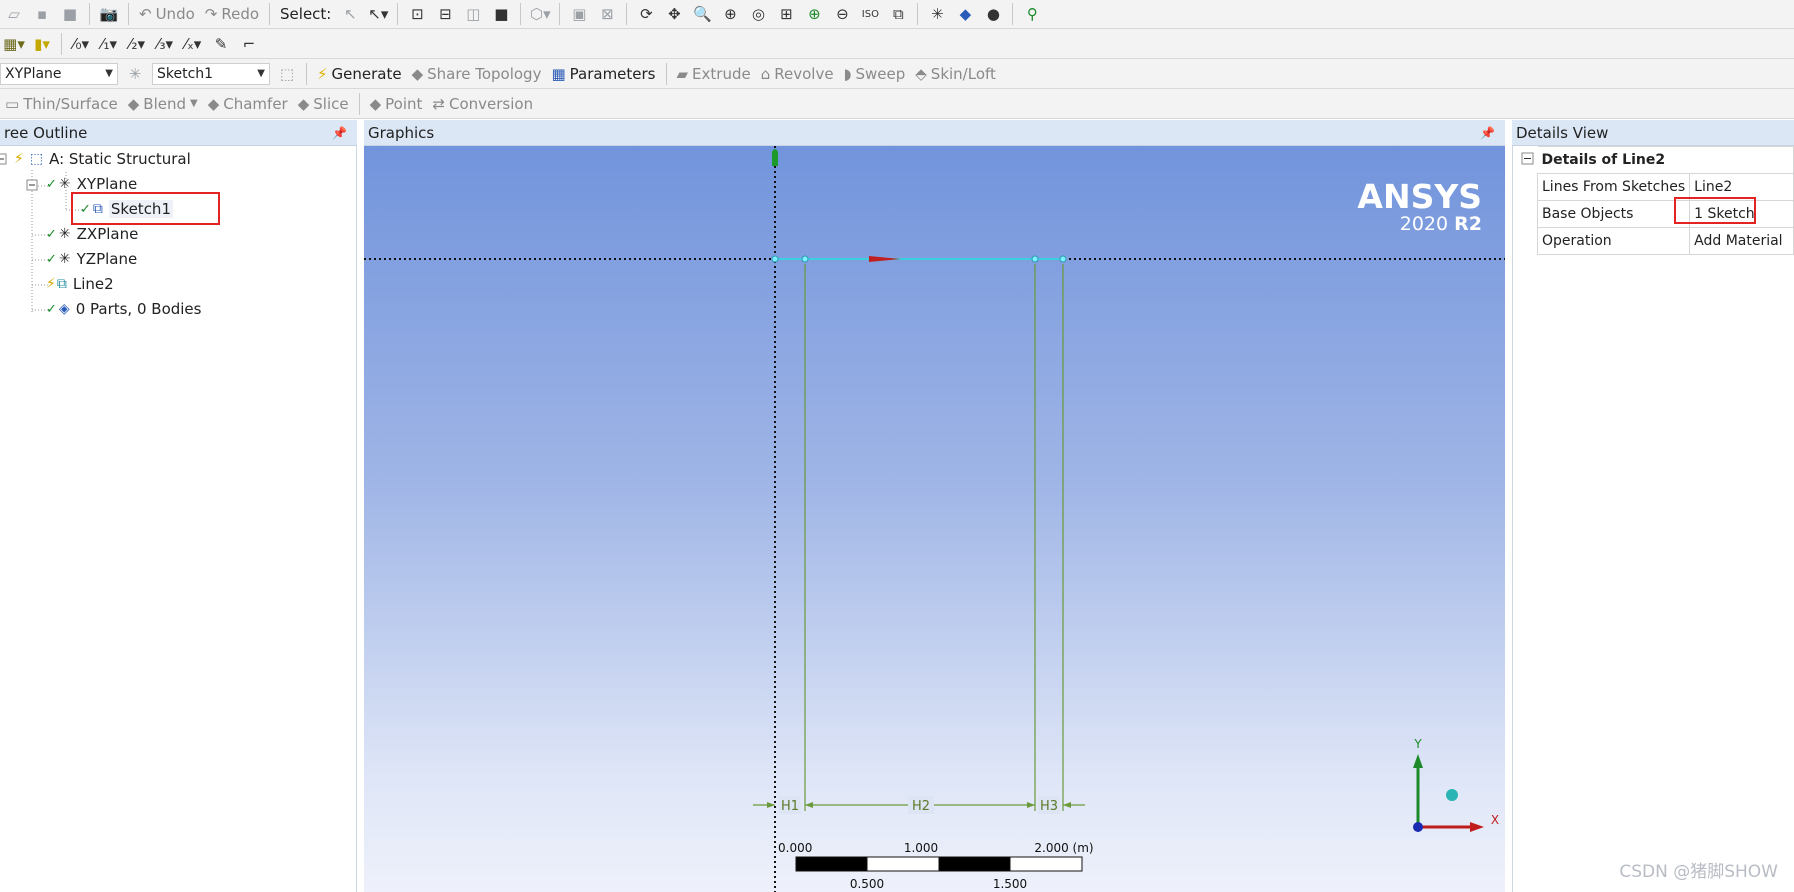 The image size is (1794, 892). What do you see at coordinates (133, 103) in the screenshot?
I see `blend-icon: ◆` at bounding box center [133, 103].